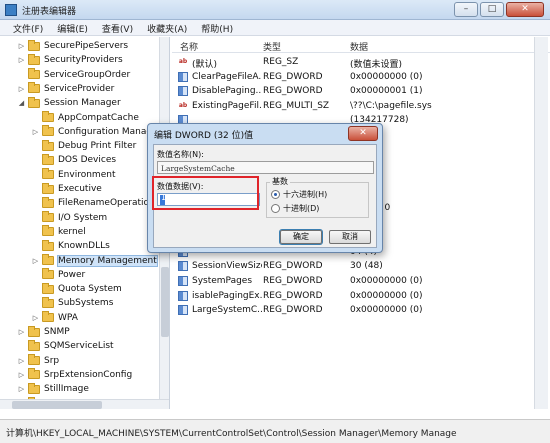 The image size is (550, 443). Describe the element at coordinates (541, 223) in the screenshot. I see `values-vertical-scrollbar` at that location.